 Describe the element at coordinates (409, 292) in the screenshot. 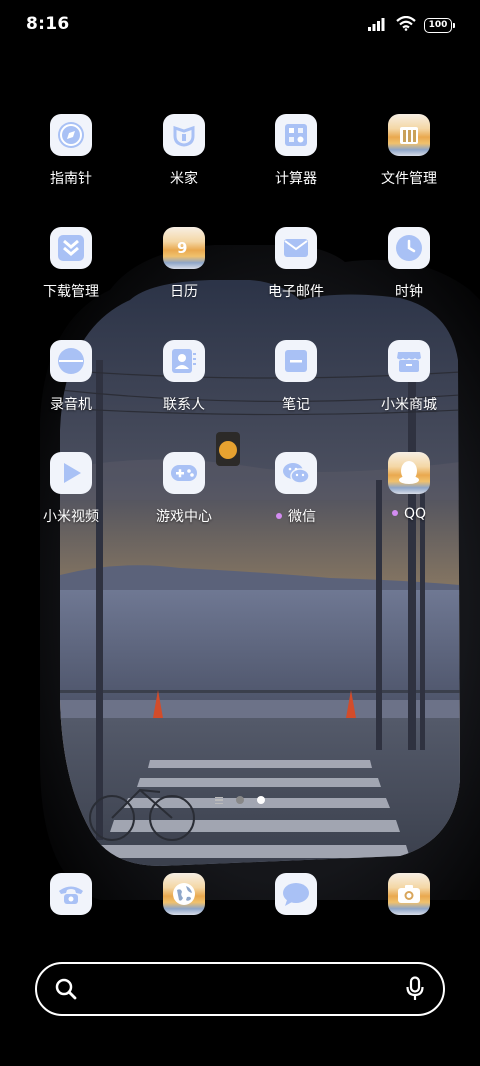

I see `app-label: 时钟` at that location.